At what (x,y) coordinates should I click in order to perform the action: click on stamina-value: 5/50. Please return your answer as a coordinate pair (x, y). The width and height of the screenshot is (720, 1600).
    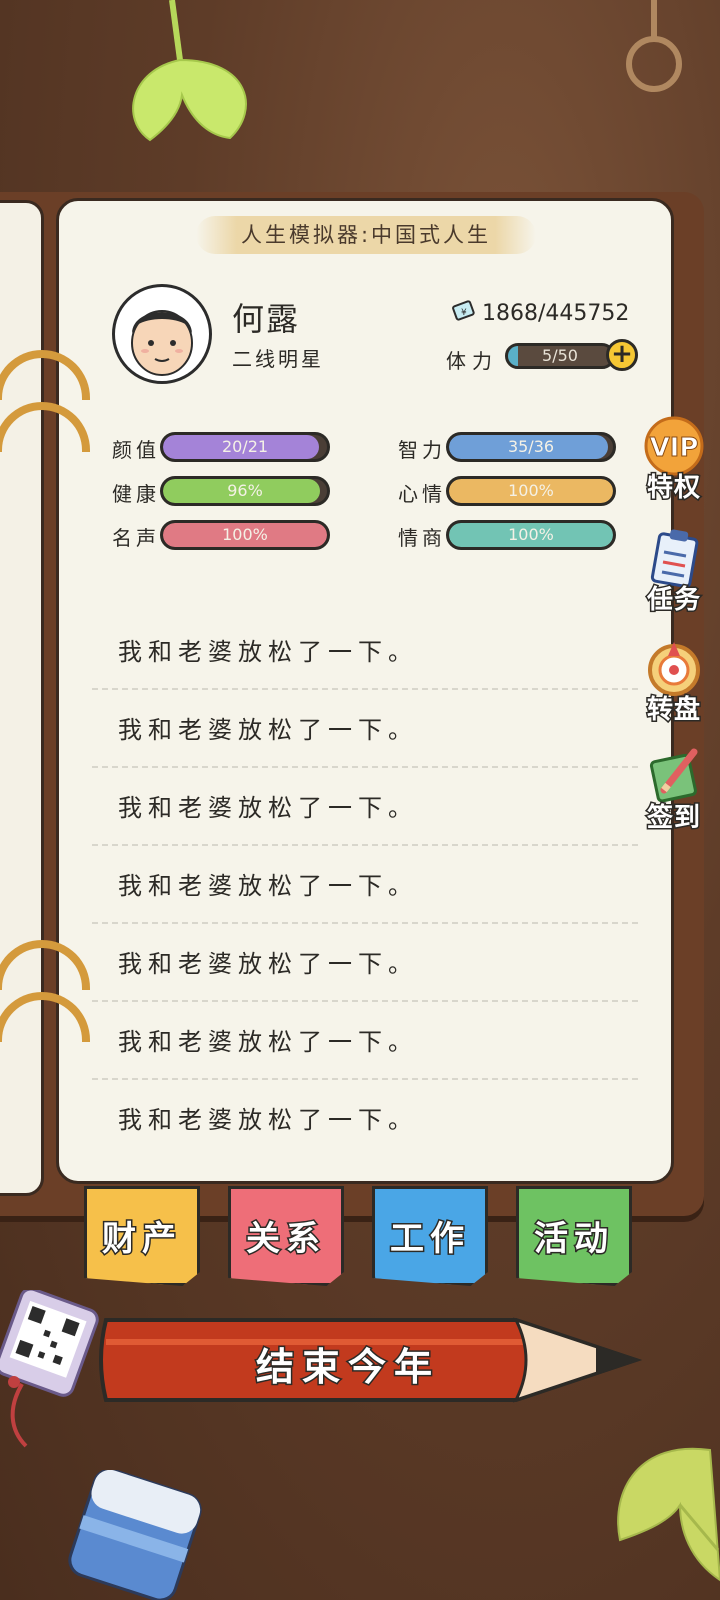
    Looking at the image, I should click on (560, 355).